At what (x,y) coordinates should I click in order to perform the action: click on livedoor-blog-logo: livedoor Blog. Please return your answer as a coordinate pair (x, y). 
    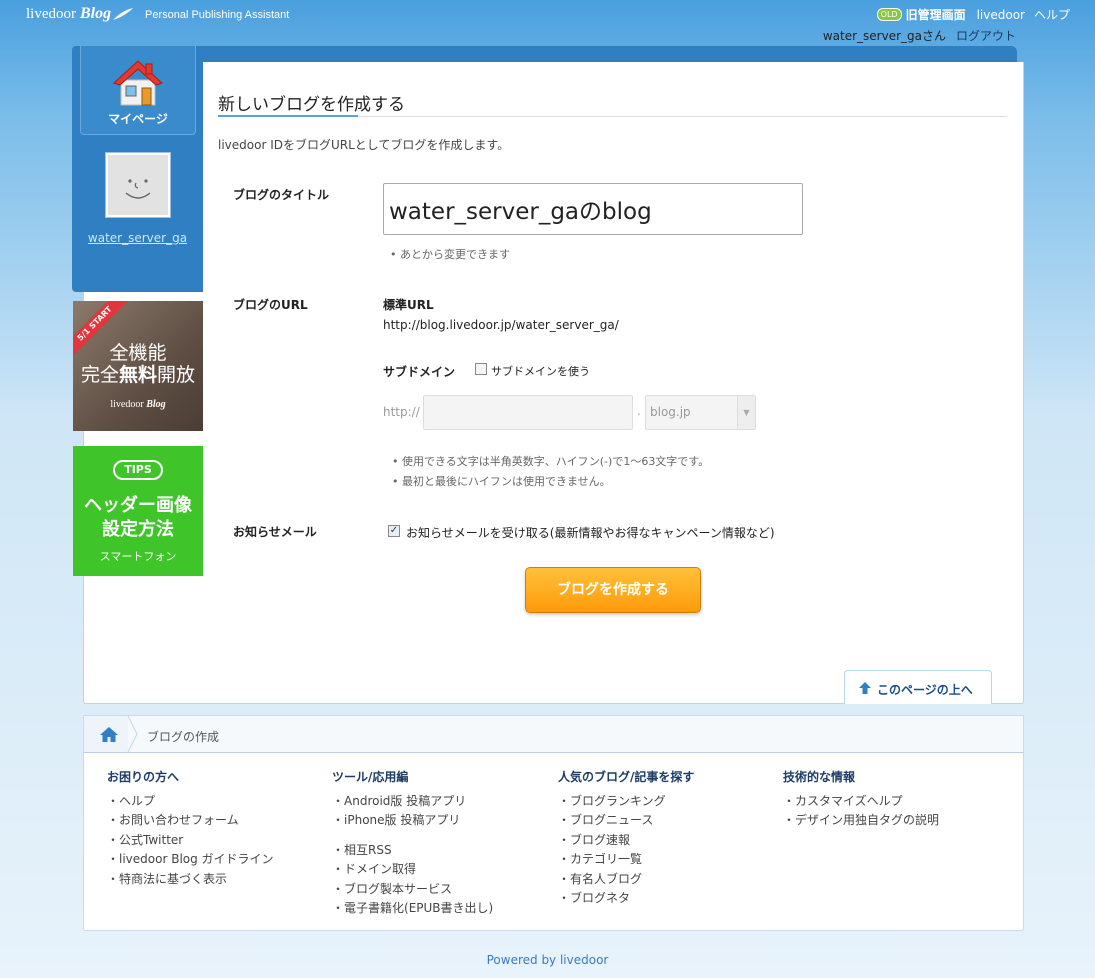
    Looking at the image, I should click on (80, 14).